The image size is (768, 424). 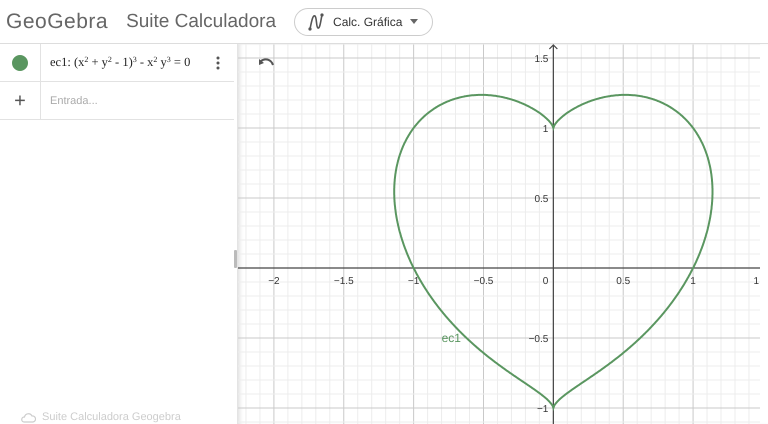 What do you see at coordinates (20, 62) in the screenshot?
I see `visibility-toggle` at bounding box center [20, 62].